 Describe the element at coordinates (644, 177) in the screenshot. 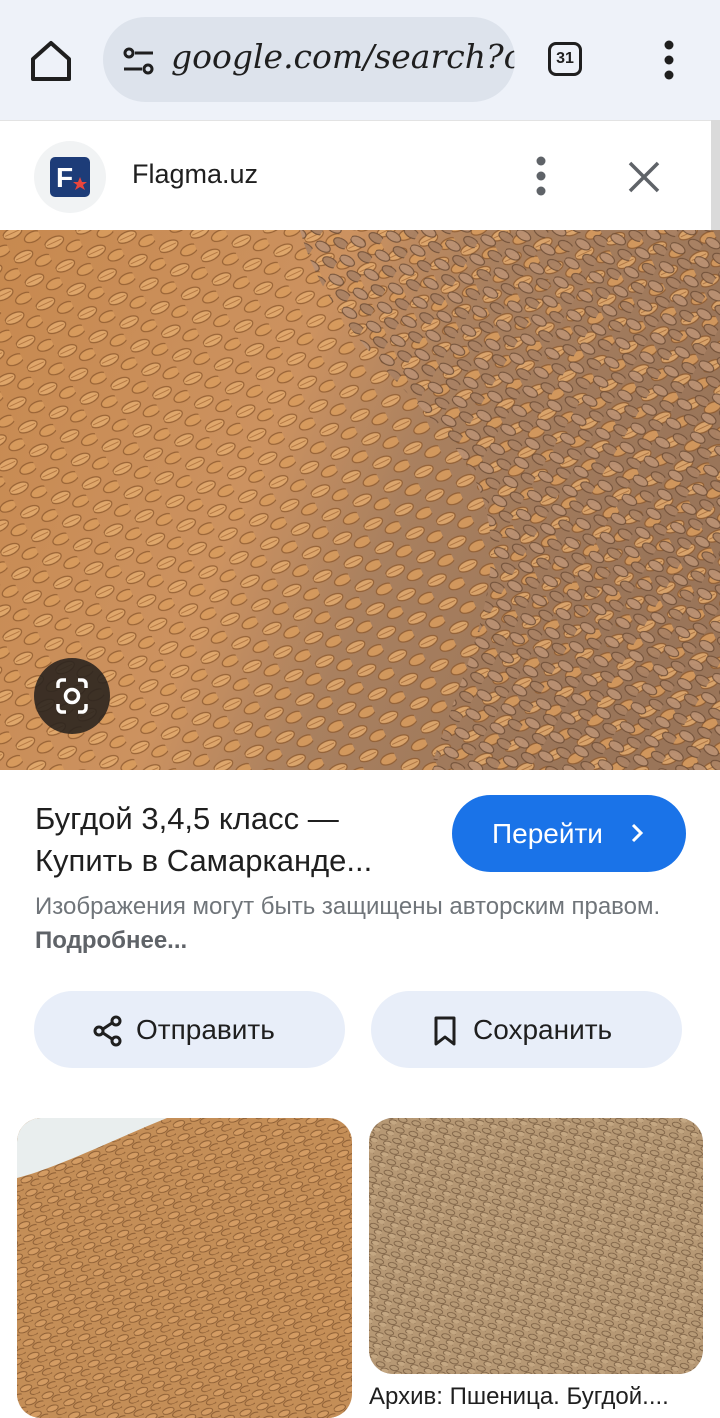

I see `close-icon` at that location.